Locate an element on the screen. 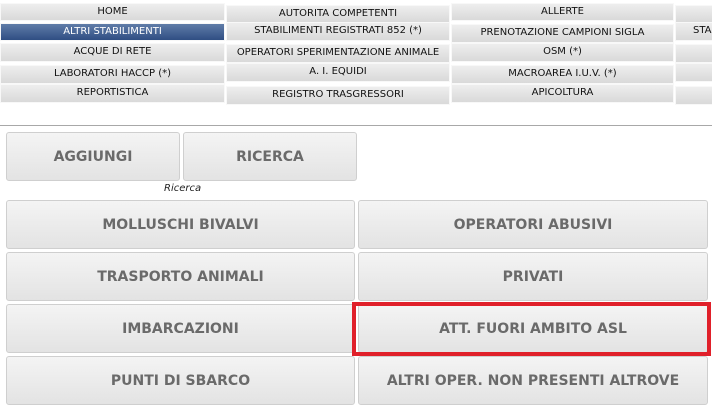 Image resolution: width=712 pixels, height=410 pixels. trasporto-animali-button: TRASPORTO ANIMALI is located at coordinates (180, 276).